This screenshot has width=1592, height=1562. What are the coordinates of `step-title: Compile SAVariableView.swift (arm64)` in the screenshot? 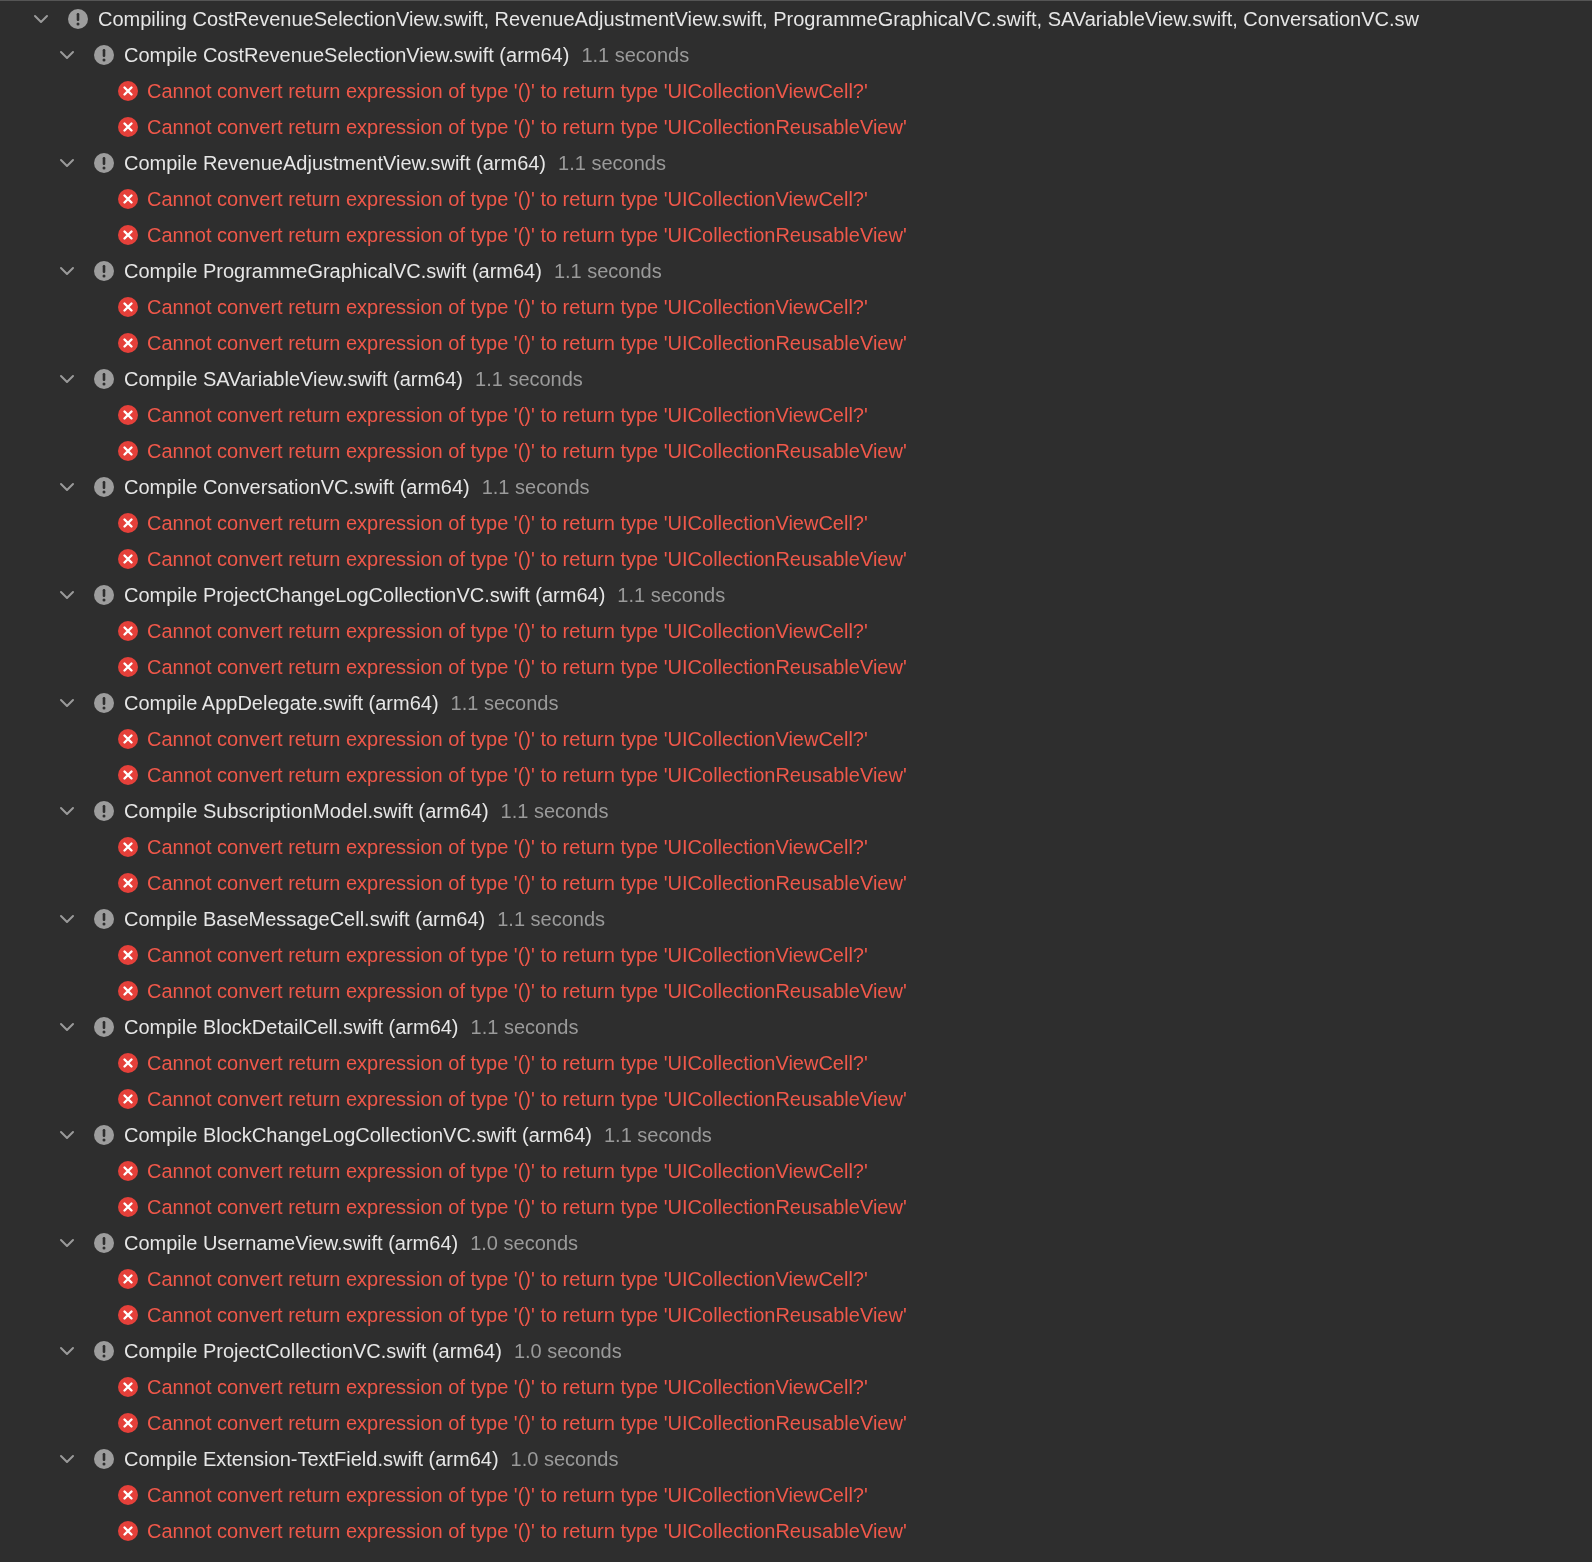 It's located at (293, 379).